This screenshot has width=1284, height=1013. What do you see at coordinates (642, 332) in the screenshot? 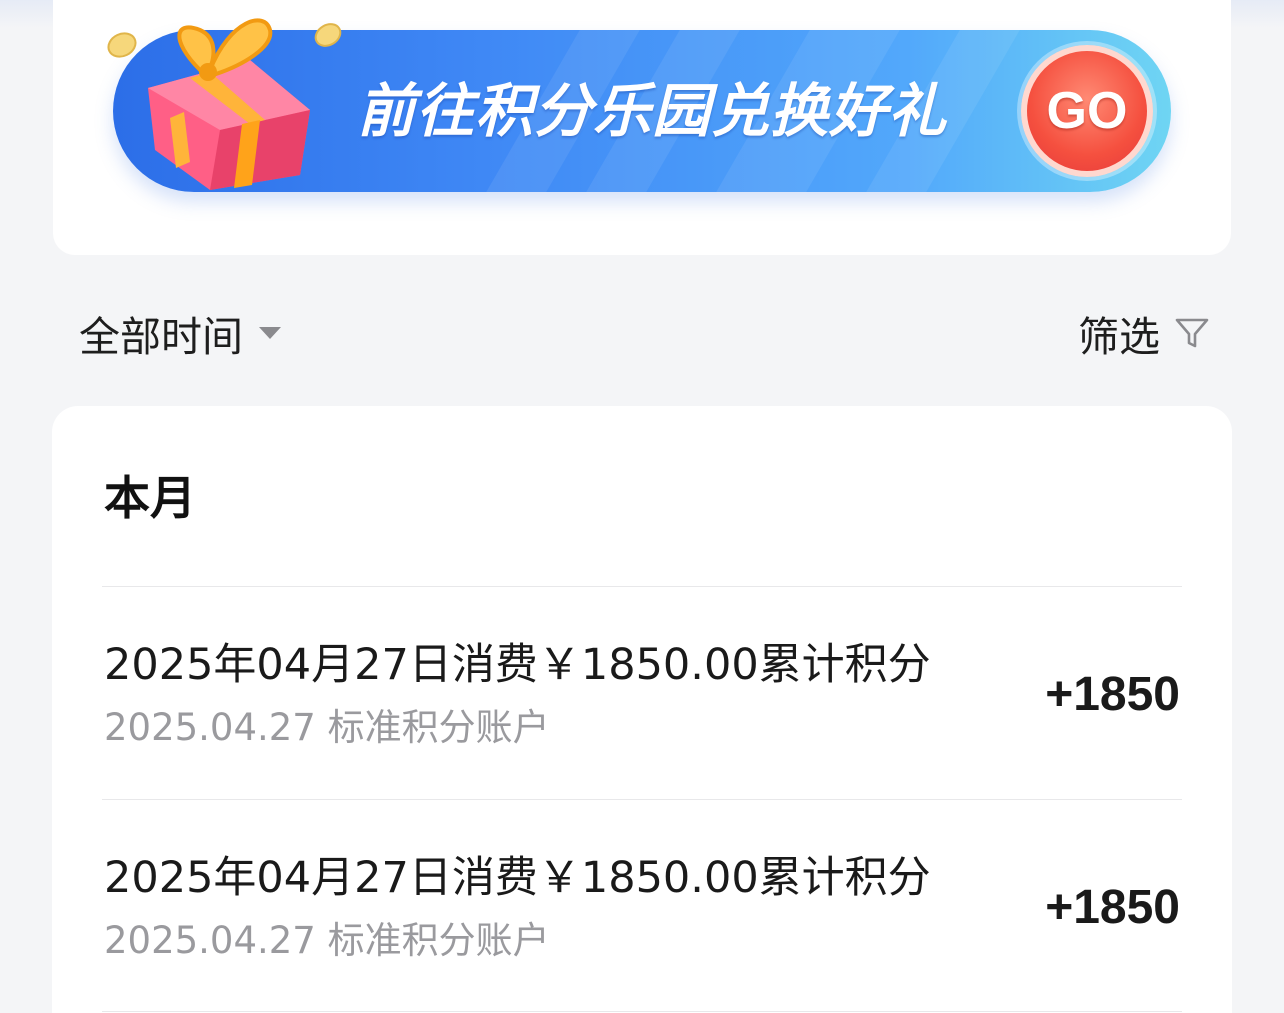
I see `filter-bar: 全部时间 筛选` at bounding box center [642, 332].